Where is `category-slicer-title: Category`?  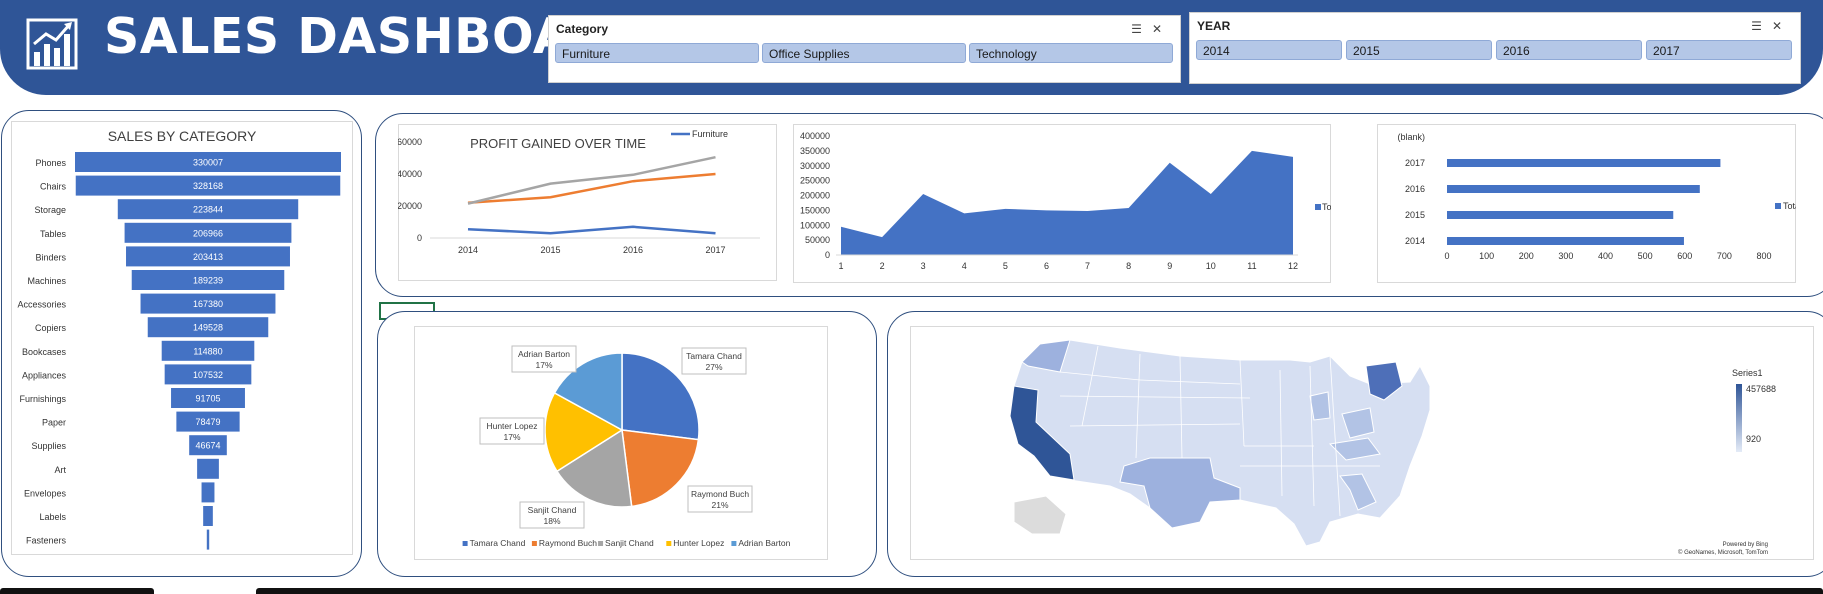
category-slicer-title: Category is located at coordinates (582, 29).